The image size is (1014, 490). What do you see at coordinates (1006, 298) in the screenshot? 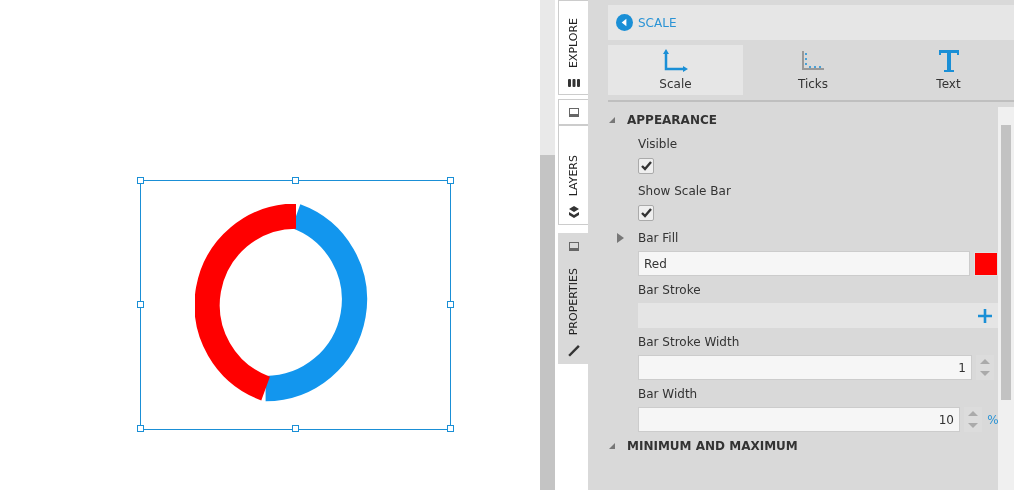
I see `scrollbar` at bounding box center [1006, 298].